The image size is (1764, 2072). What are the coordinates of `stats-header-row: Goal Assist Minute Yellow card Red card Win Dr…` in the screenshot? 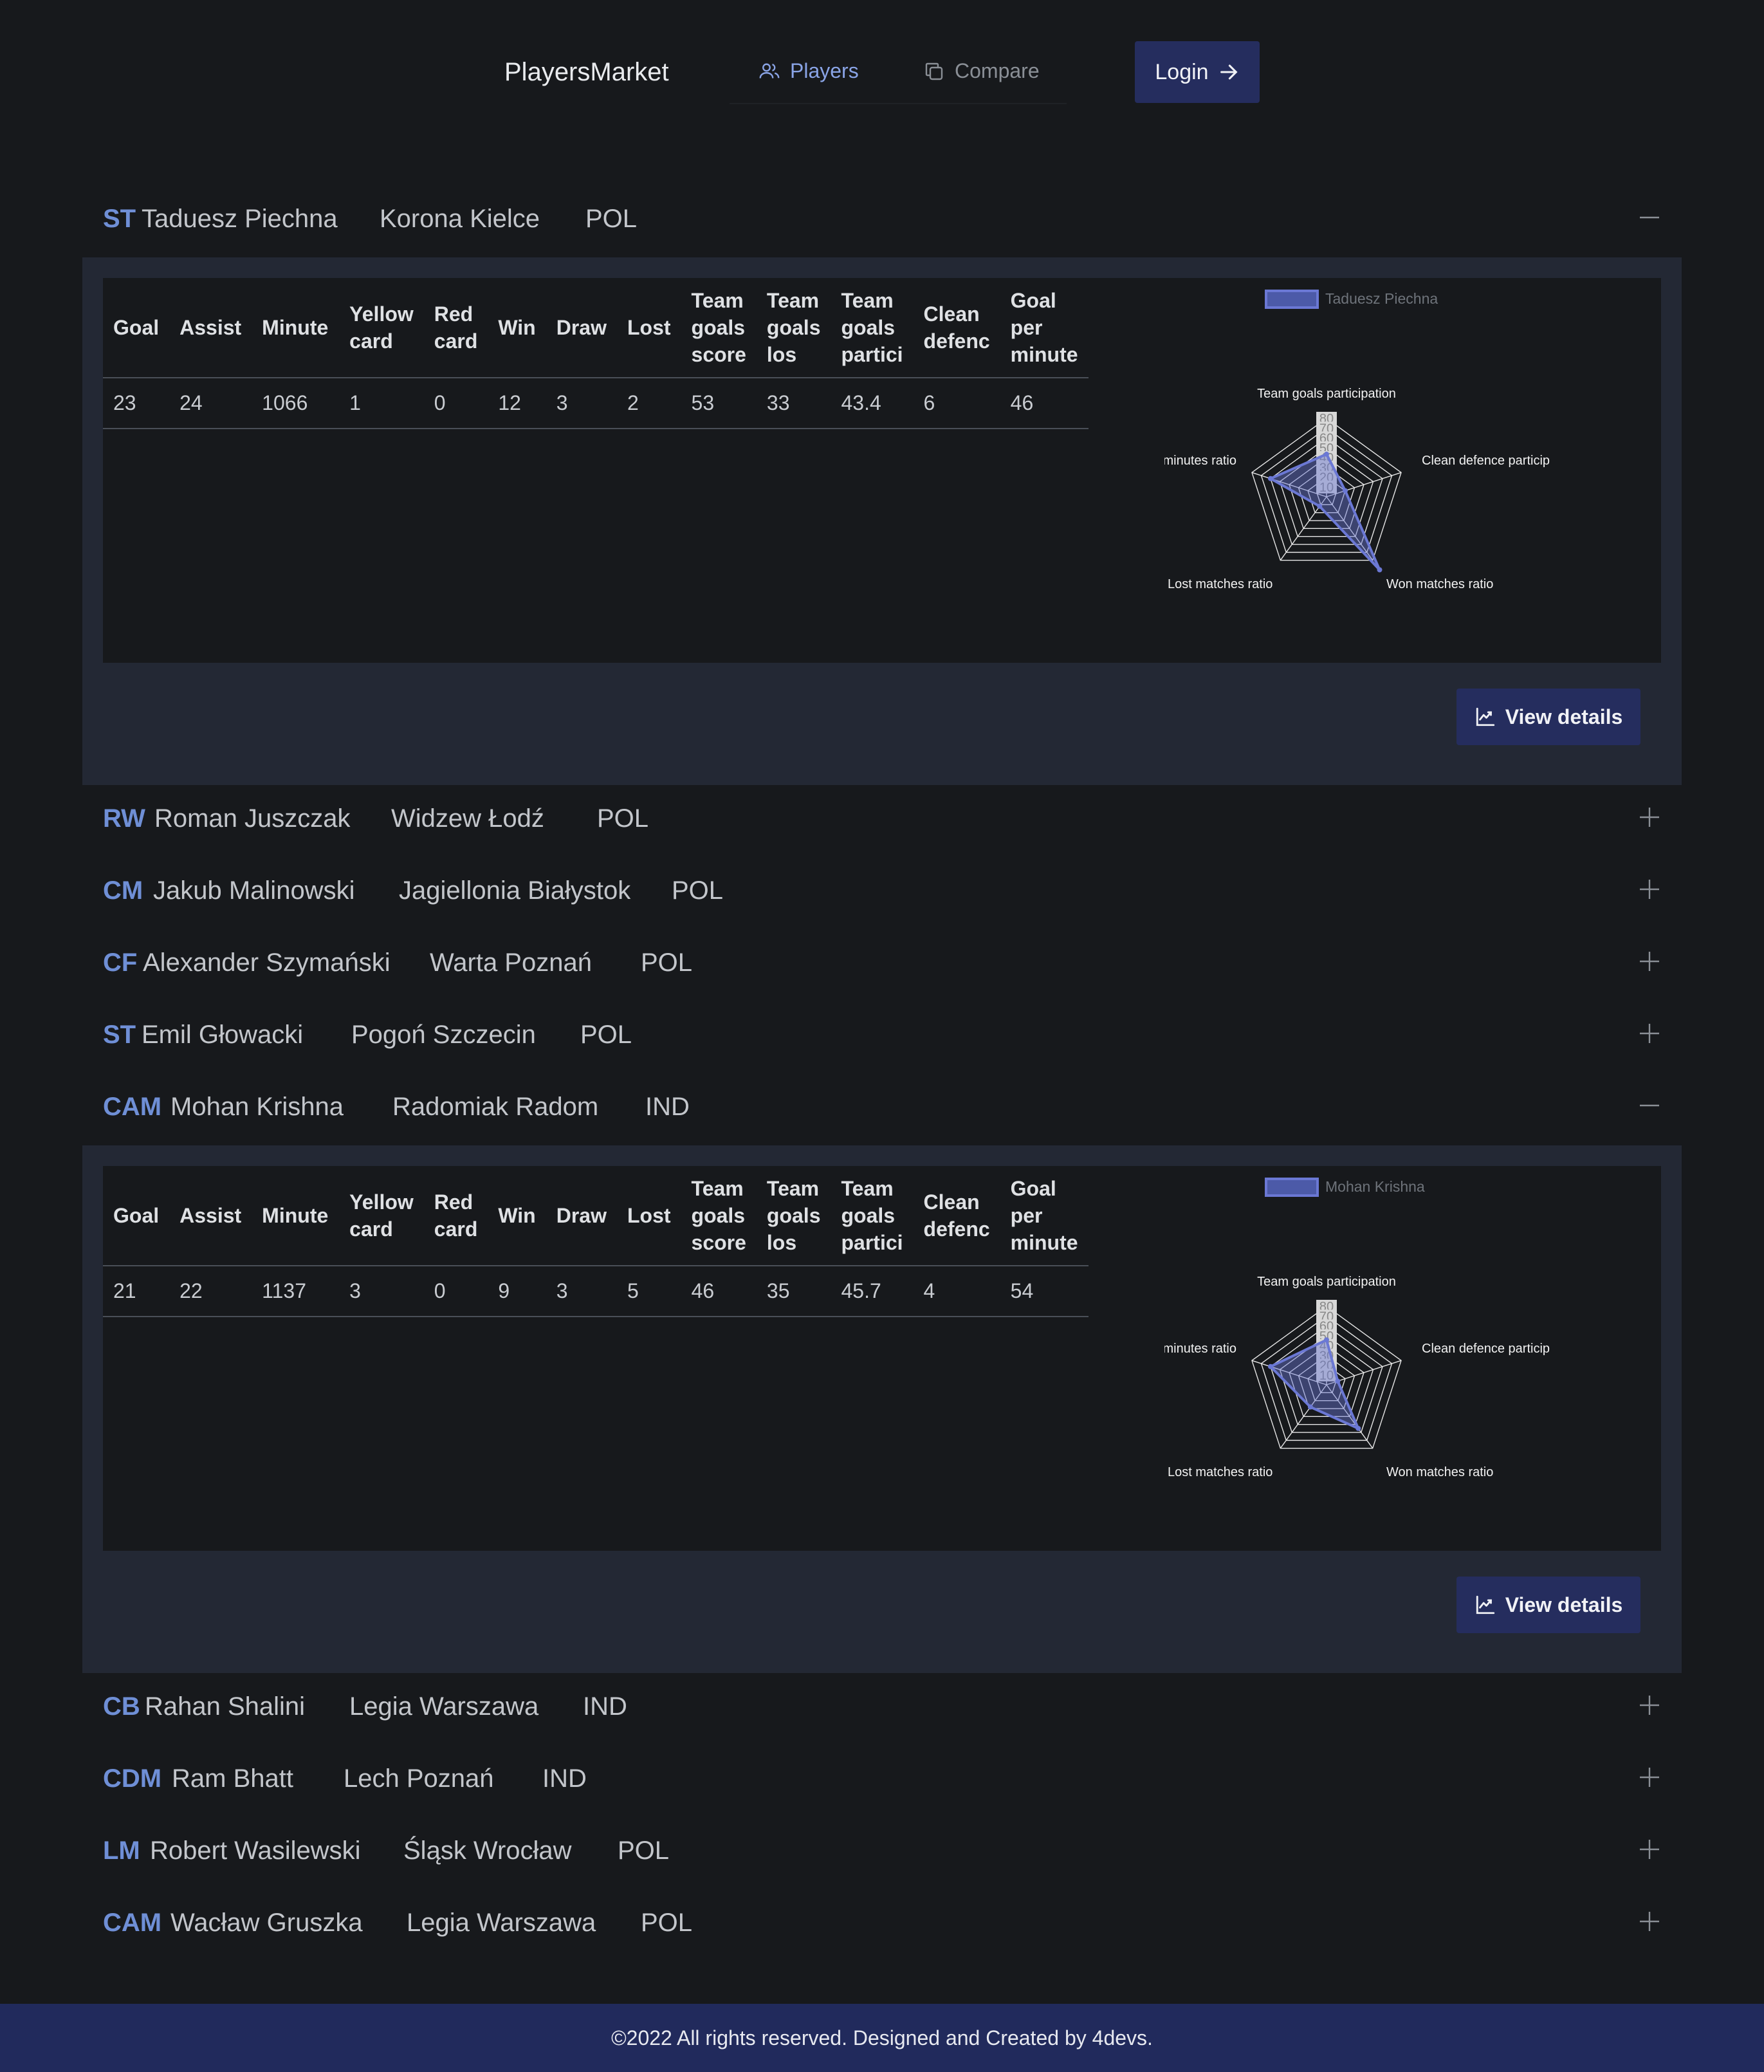 It's located at (596, 328).